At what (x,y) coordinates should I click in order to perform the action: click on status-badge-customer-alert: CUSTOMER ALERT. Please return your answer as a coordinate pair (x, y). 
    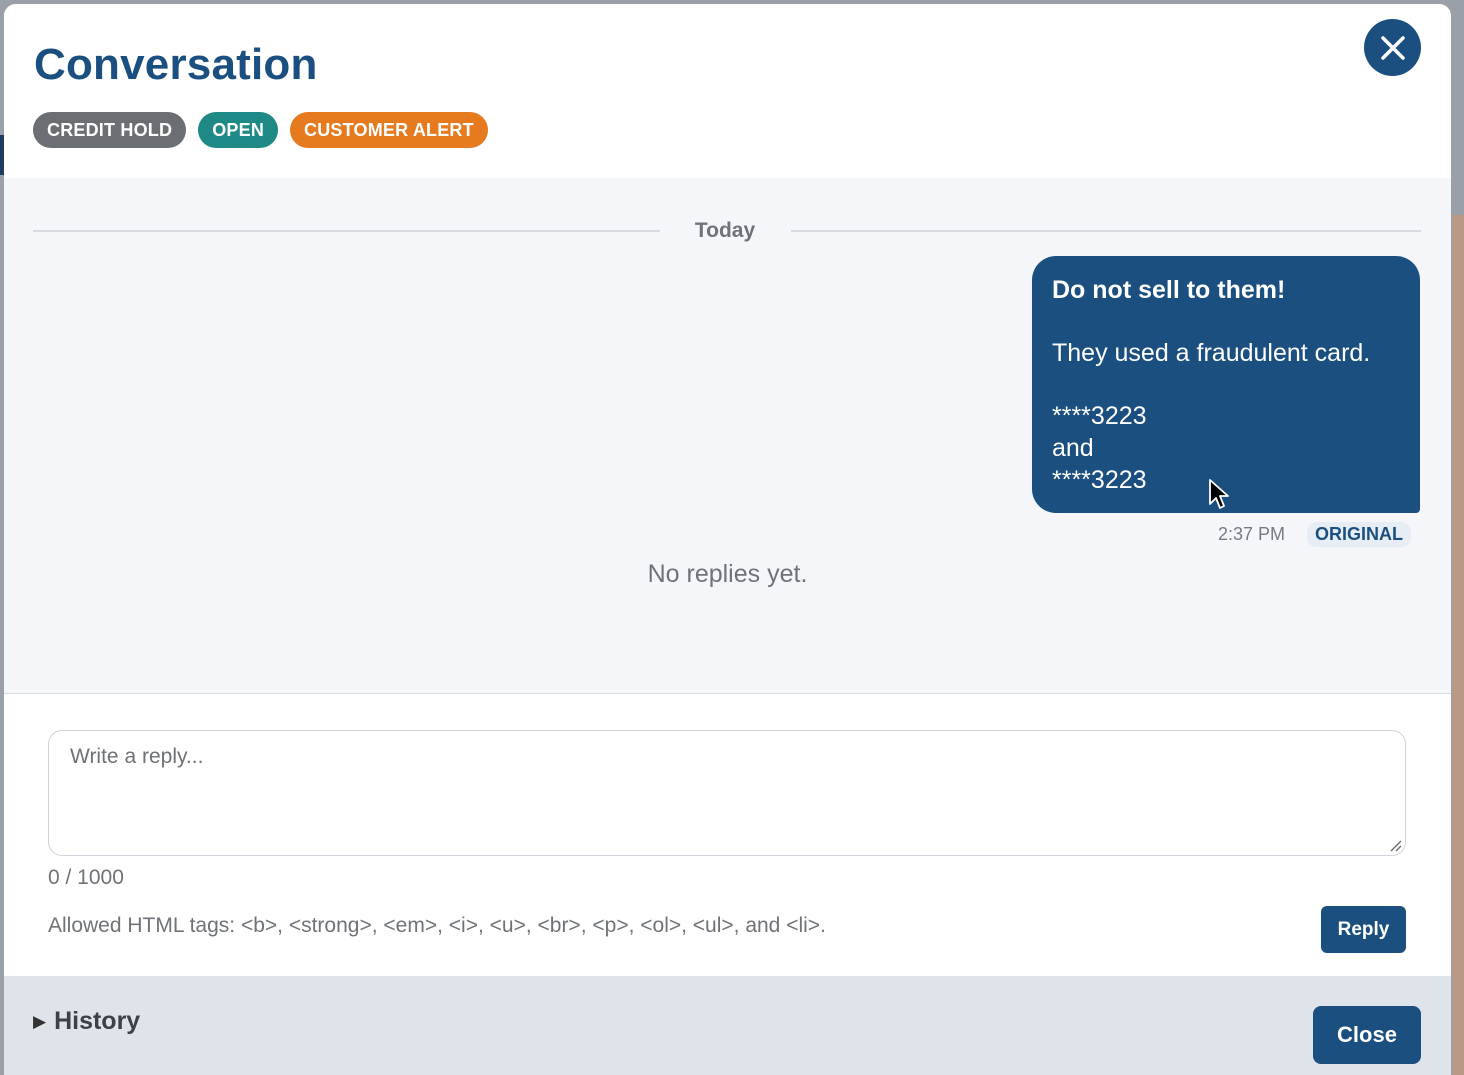
    Looking at the image, I should click on (389, 130).